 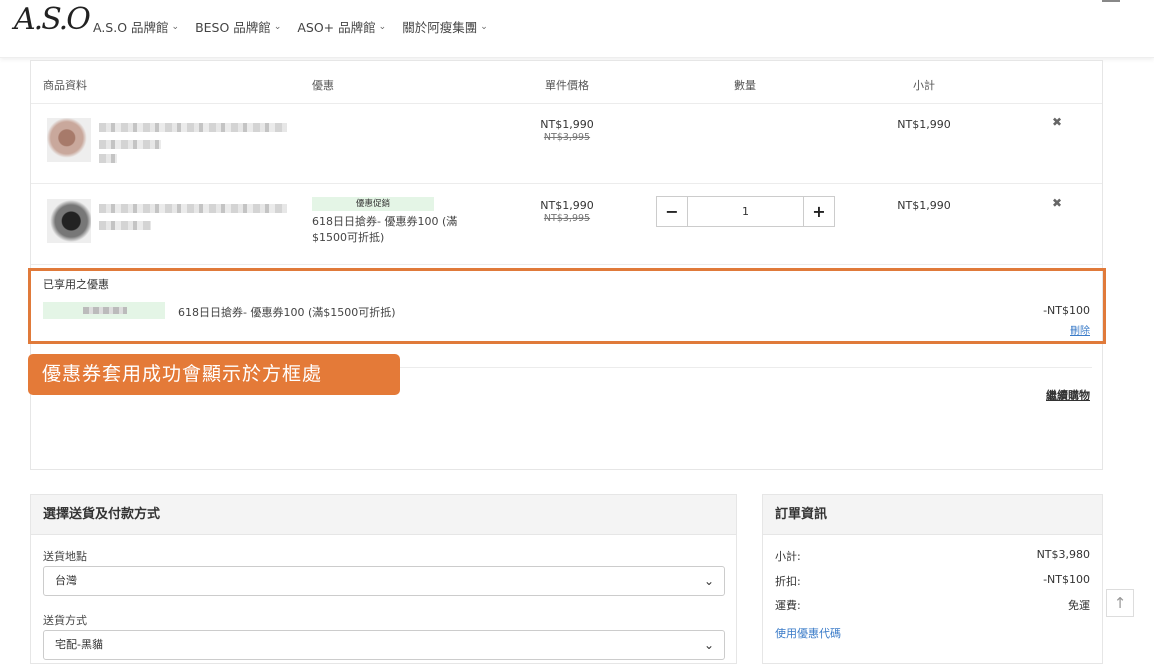 I want to click on shipping-fee-row: 運費: 免運, so click(x=932, y=605).